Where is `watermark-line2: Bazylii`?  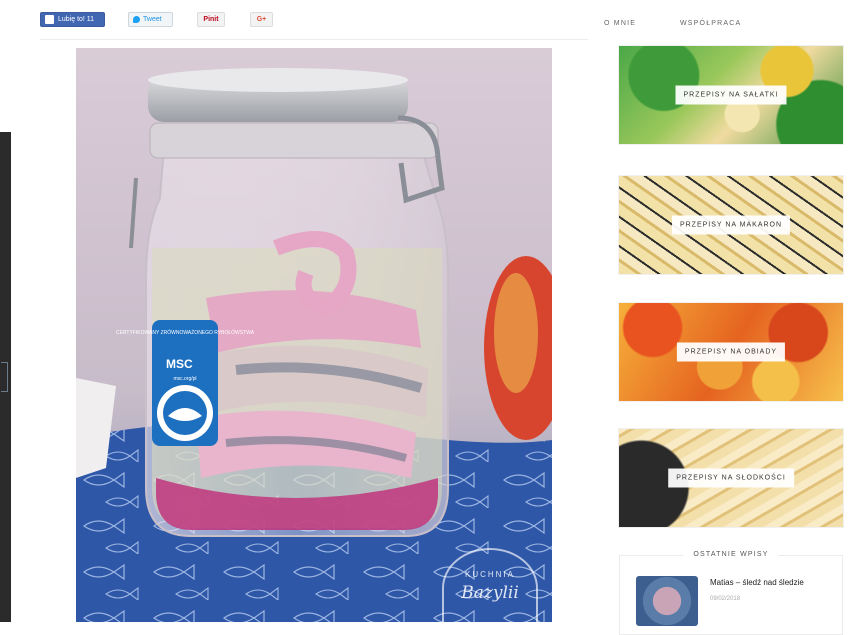 watermark-line2: Bazylii is located at coordinates (490, 593).